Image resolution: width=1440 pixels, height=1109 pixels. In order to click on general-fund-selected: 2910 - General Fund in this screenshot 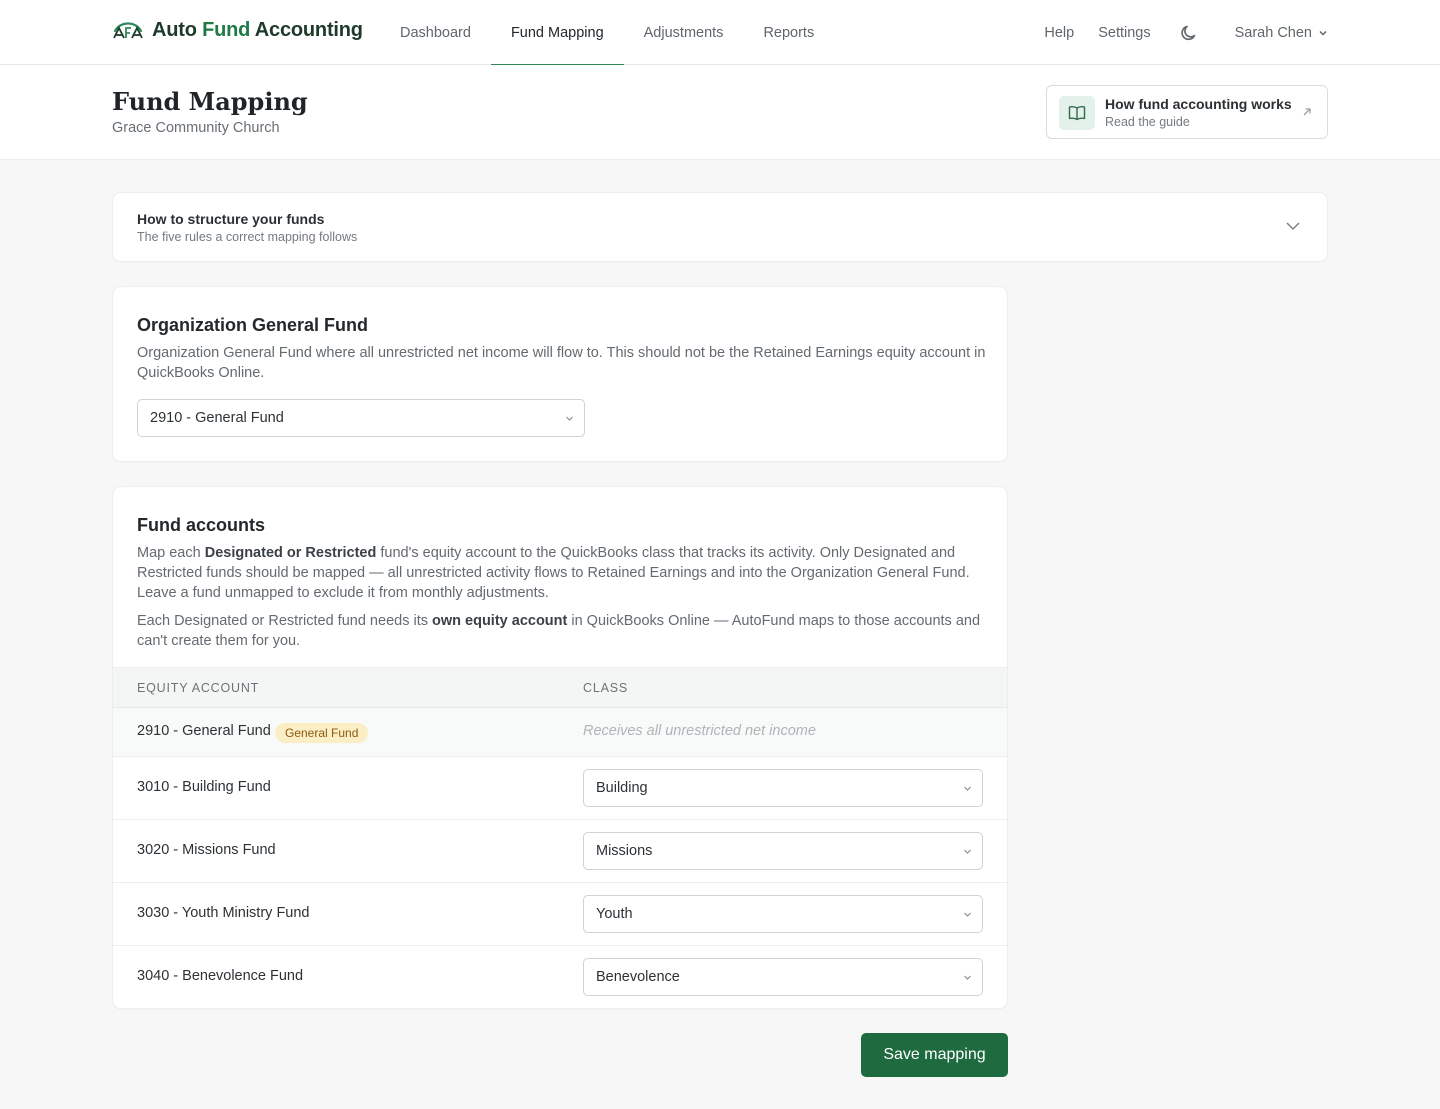, I will do `click(217, 418)`.